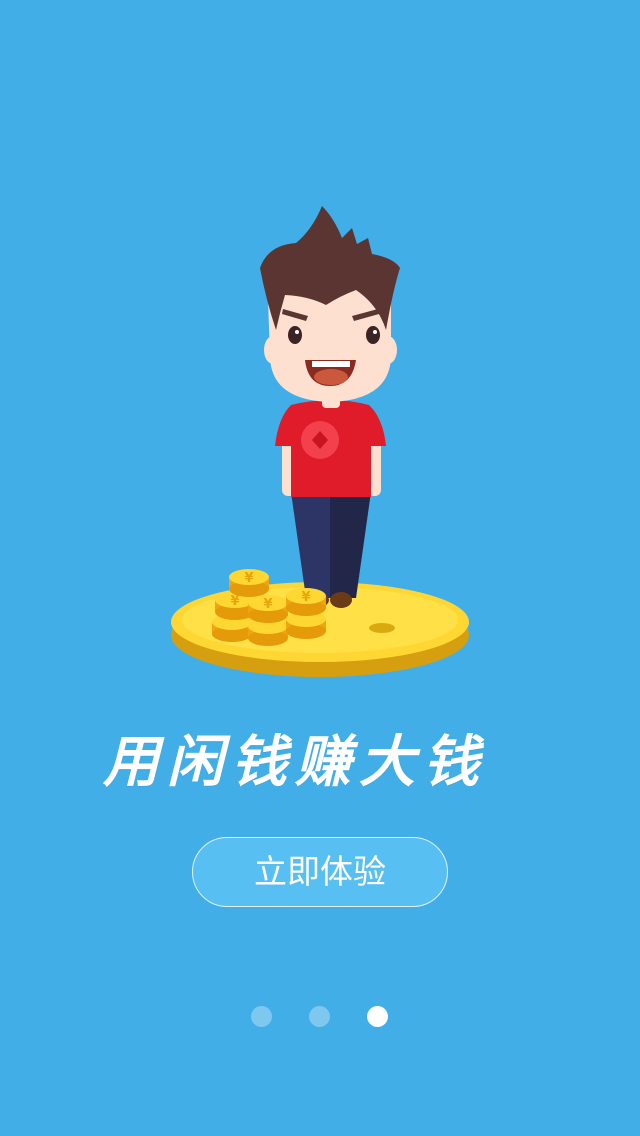 Image resolution: width=640 pixels, height=1136 pixels. I want to click on page-dot-3-active, so click(377, 1016).